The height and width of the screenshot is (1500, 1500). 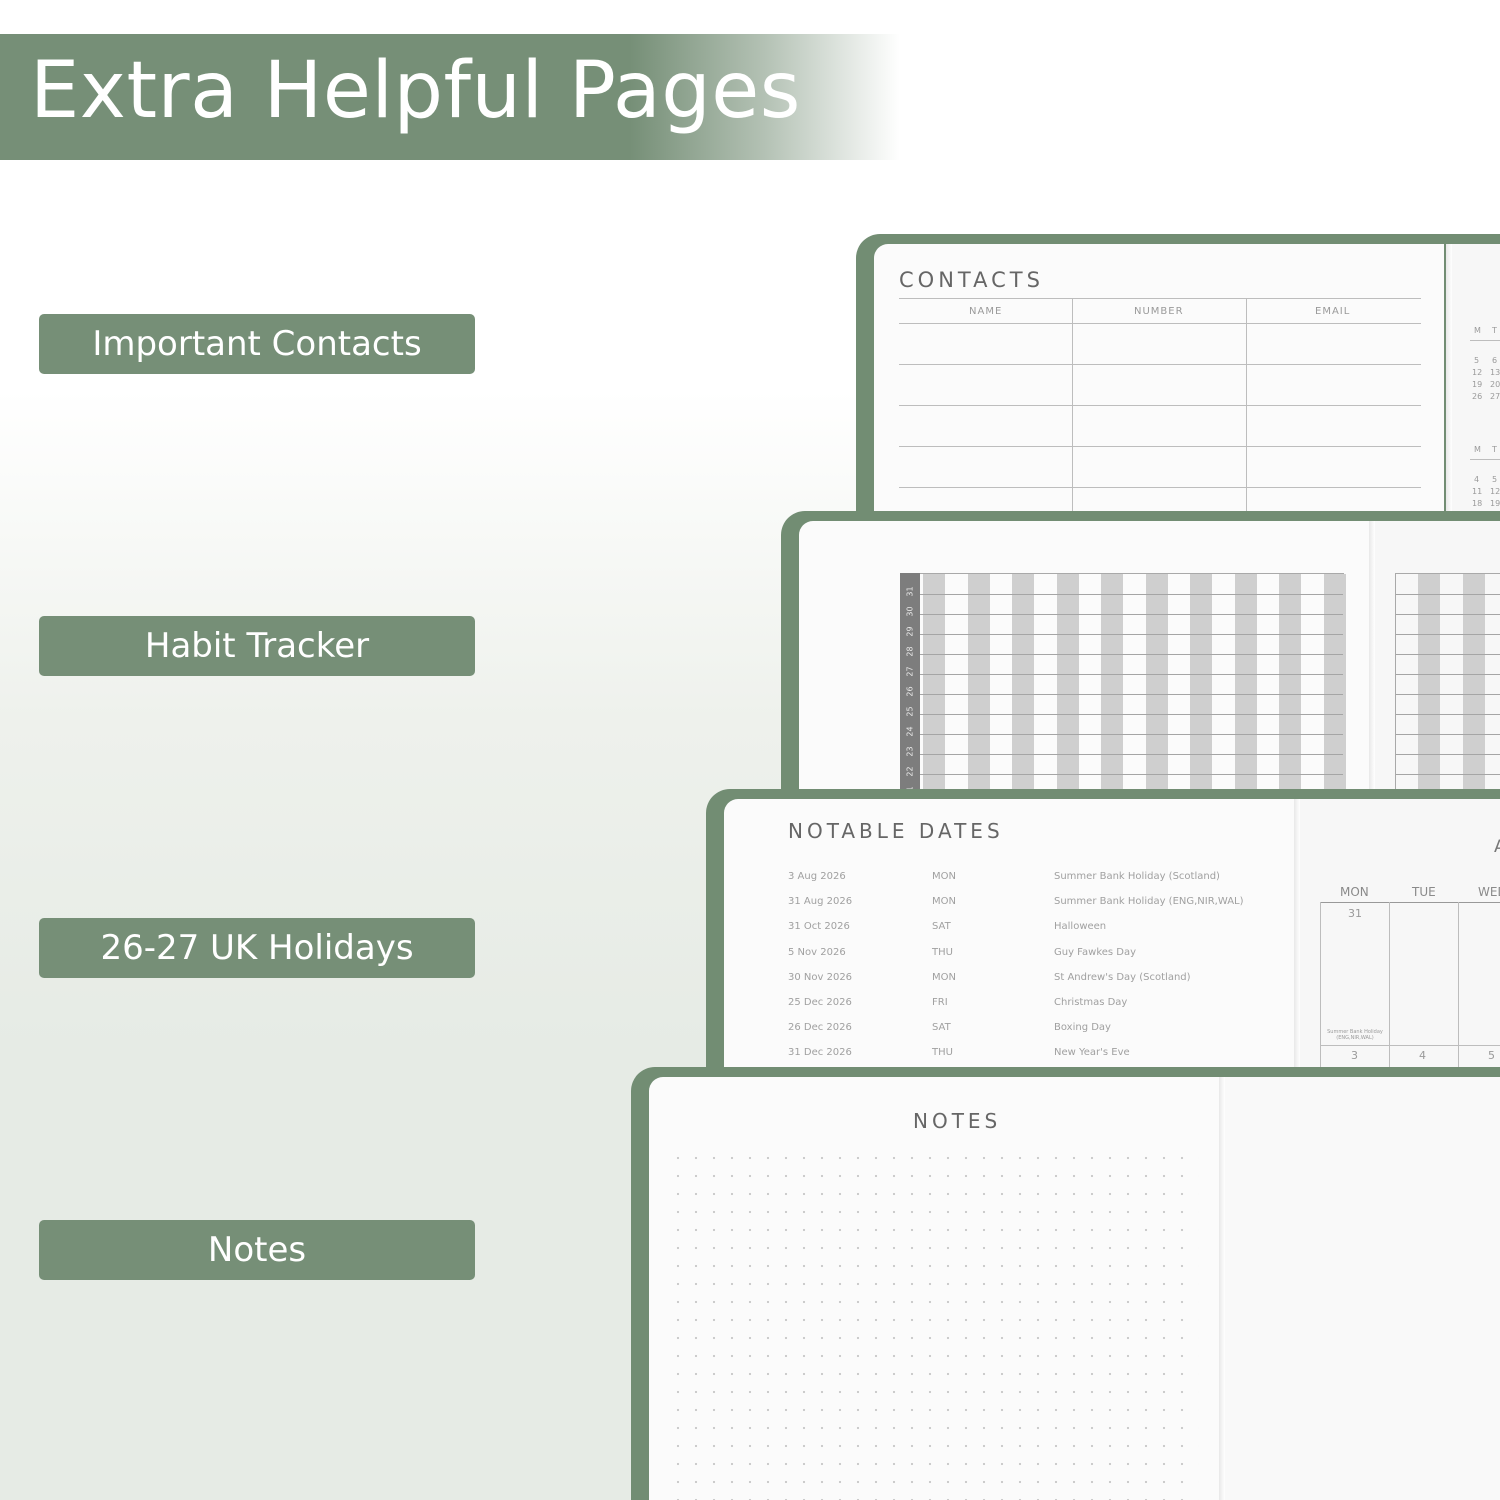 I want to click on notes-facing-page, so click(x=1359, y=1288).